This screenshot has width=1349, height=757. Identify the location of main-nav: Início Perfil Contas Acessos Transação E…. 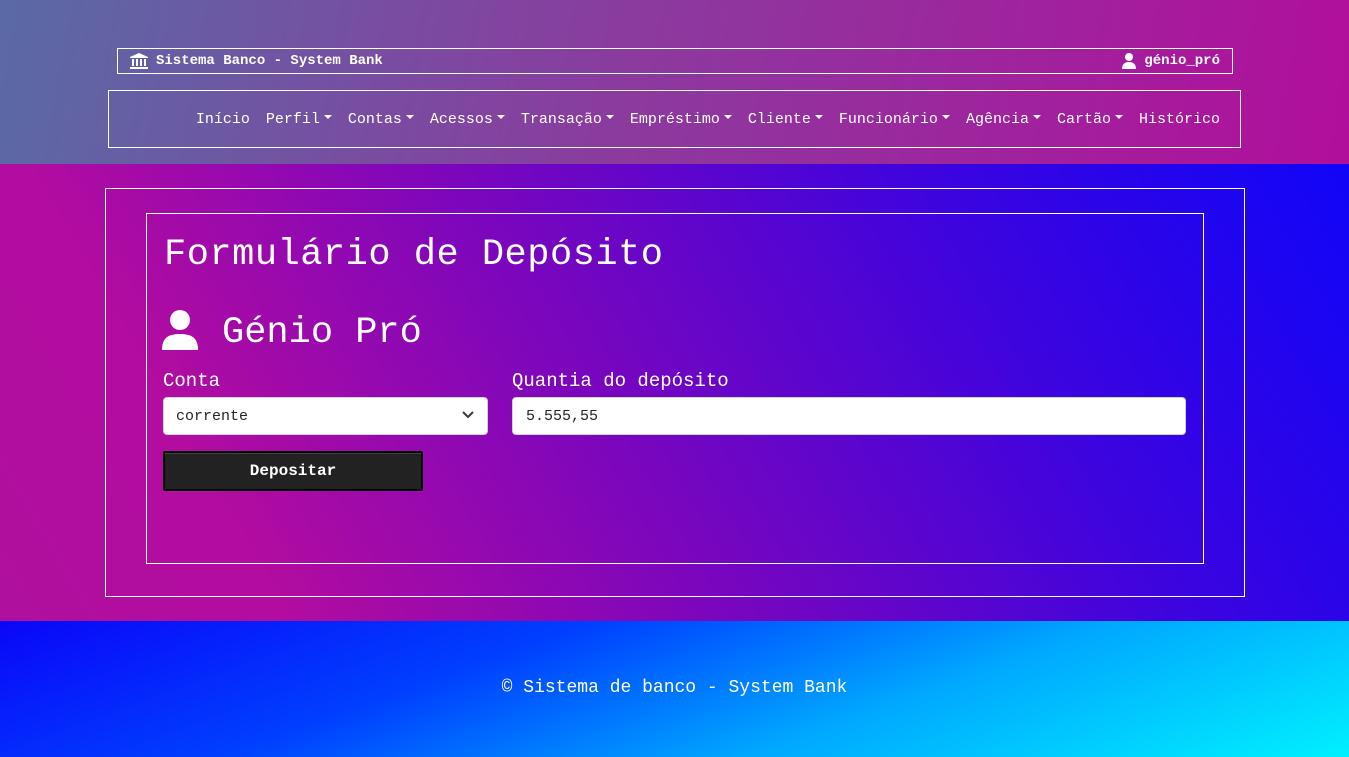
(674, 119).